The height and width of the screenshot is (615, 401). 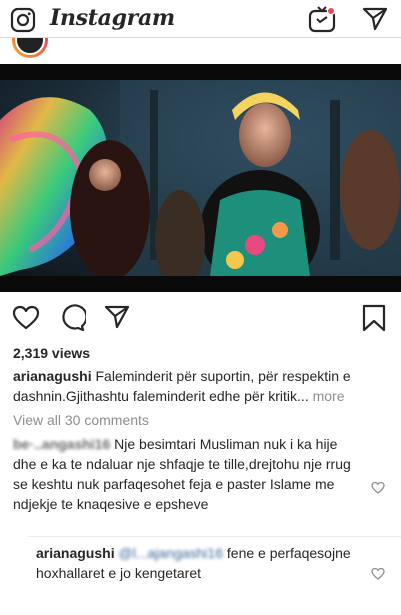 I want to click on post-actions, so click(x=200, y=318).